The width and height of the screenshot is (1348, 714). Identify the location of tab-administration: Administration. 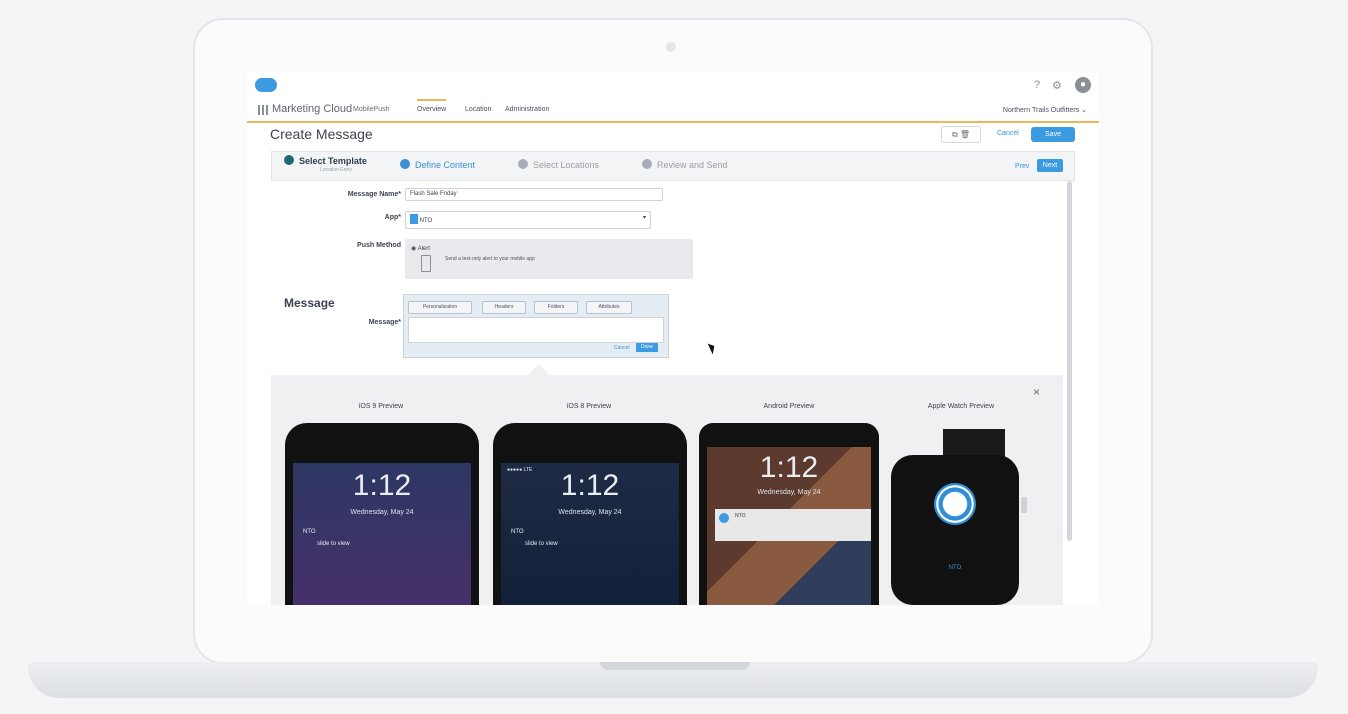
(527, 109).